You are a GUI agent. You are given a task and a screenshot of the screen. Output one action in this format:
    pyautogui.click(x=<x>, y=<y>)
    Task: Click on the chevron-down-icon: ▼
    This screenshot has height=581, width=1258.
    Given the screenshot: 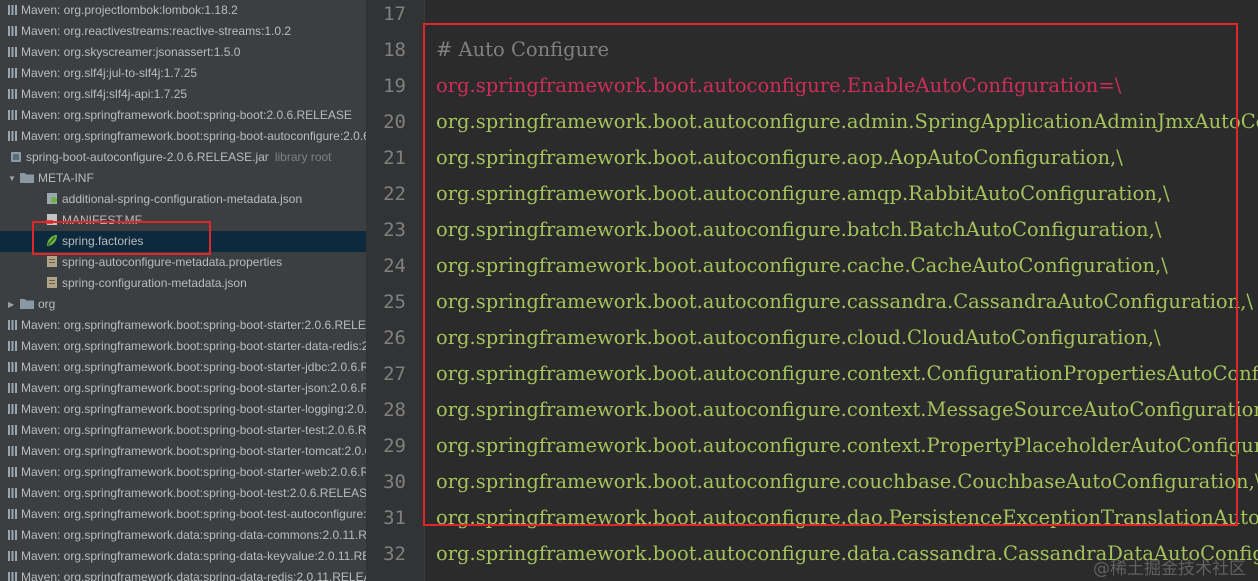 What is the action you would take?
    pyautogui.click(x=12, y=178)
    